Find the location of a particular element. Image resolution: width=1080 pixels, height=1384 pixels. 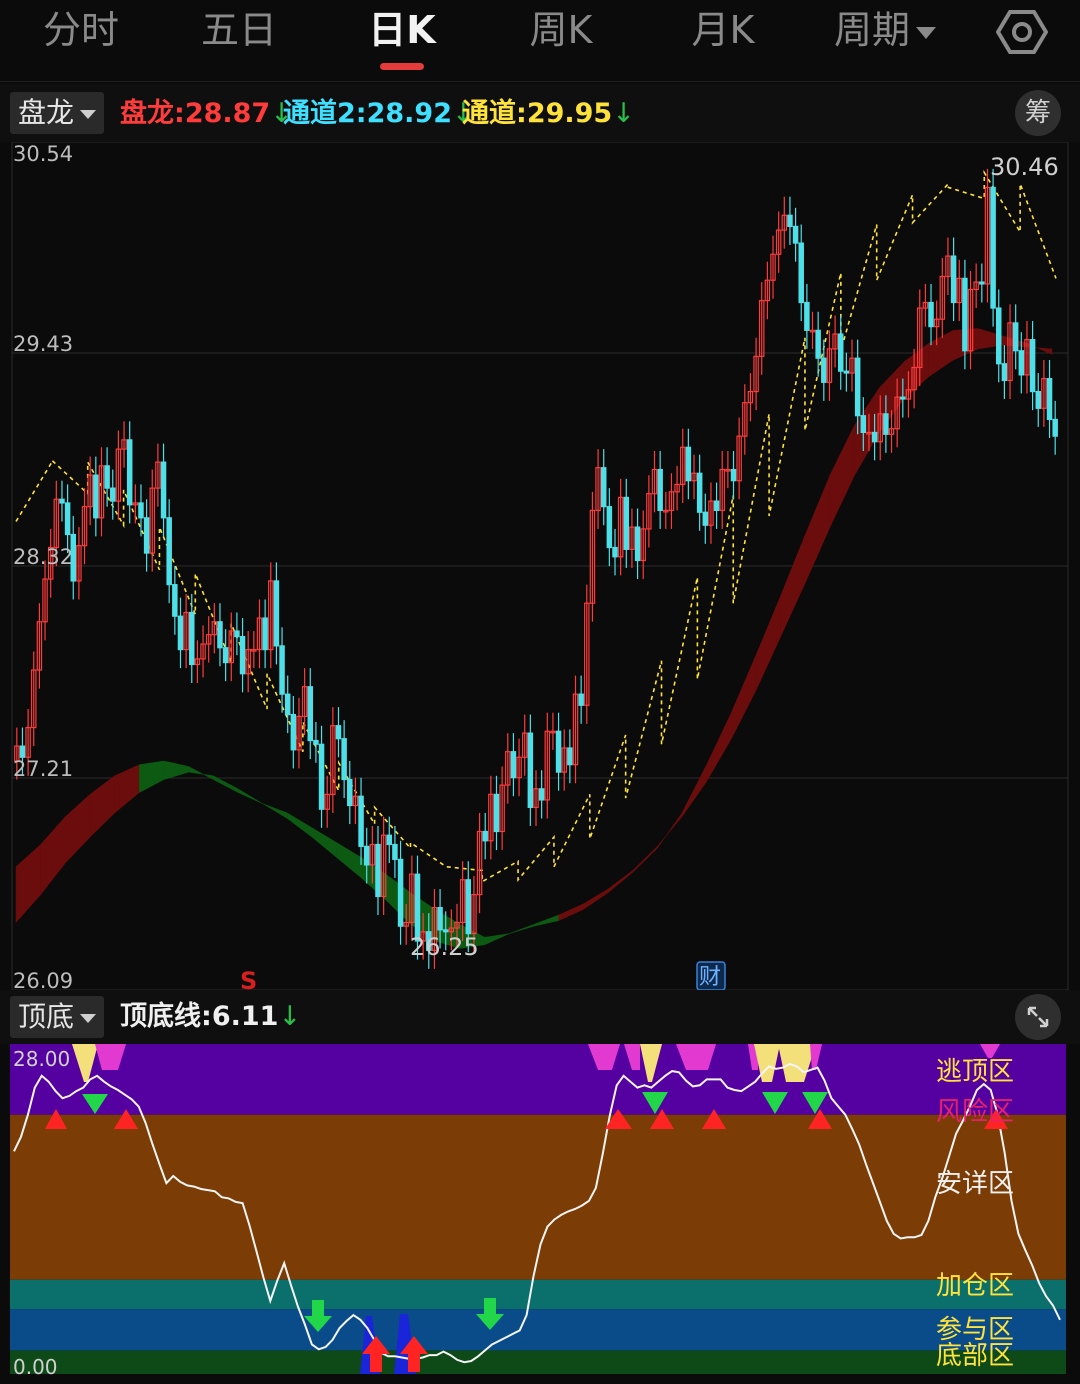

sub-indicator-selector: 顶底 is located at coordinates (57, 1017).